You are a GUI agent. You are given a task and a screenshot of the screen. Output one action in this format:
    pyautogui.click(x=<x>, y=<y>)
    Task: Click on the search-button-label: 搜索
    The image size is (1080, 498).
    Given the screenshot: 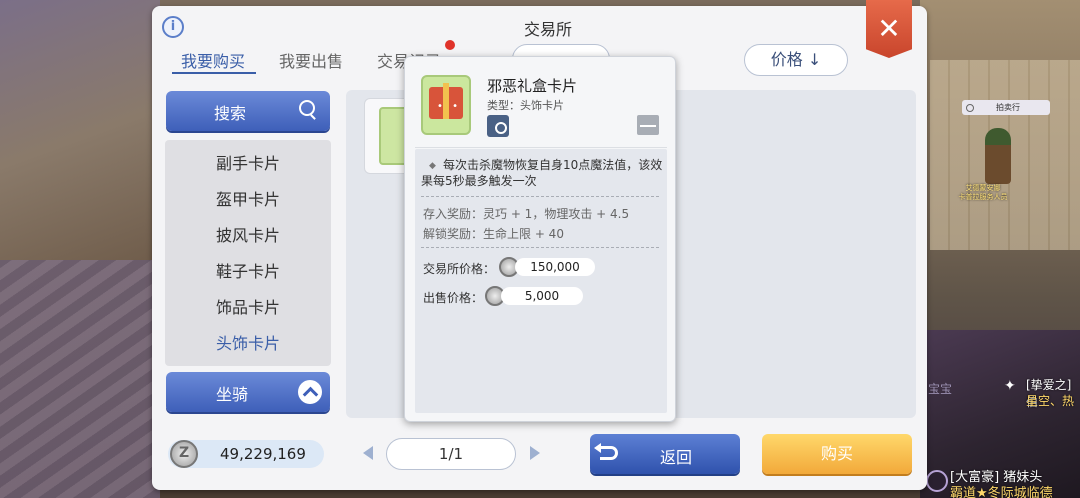 What is the action you would take?
    pyautogui.click(x=230, y=113)
    